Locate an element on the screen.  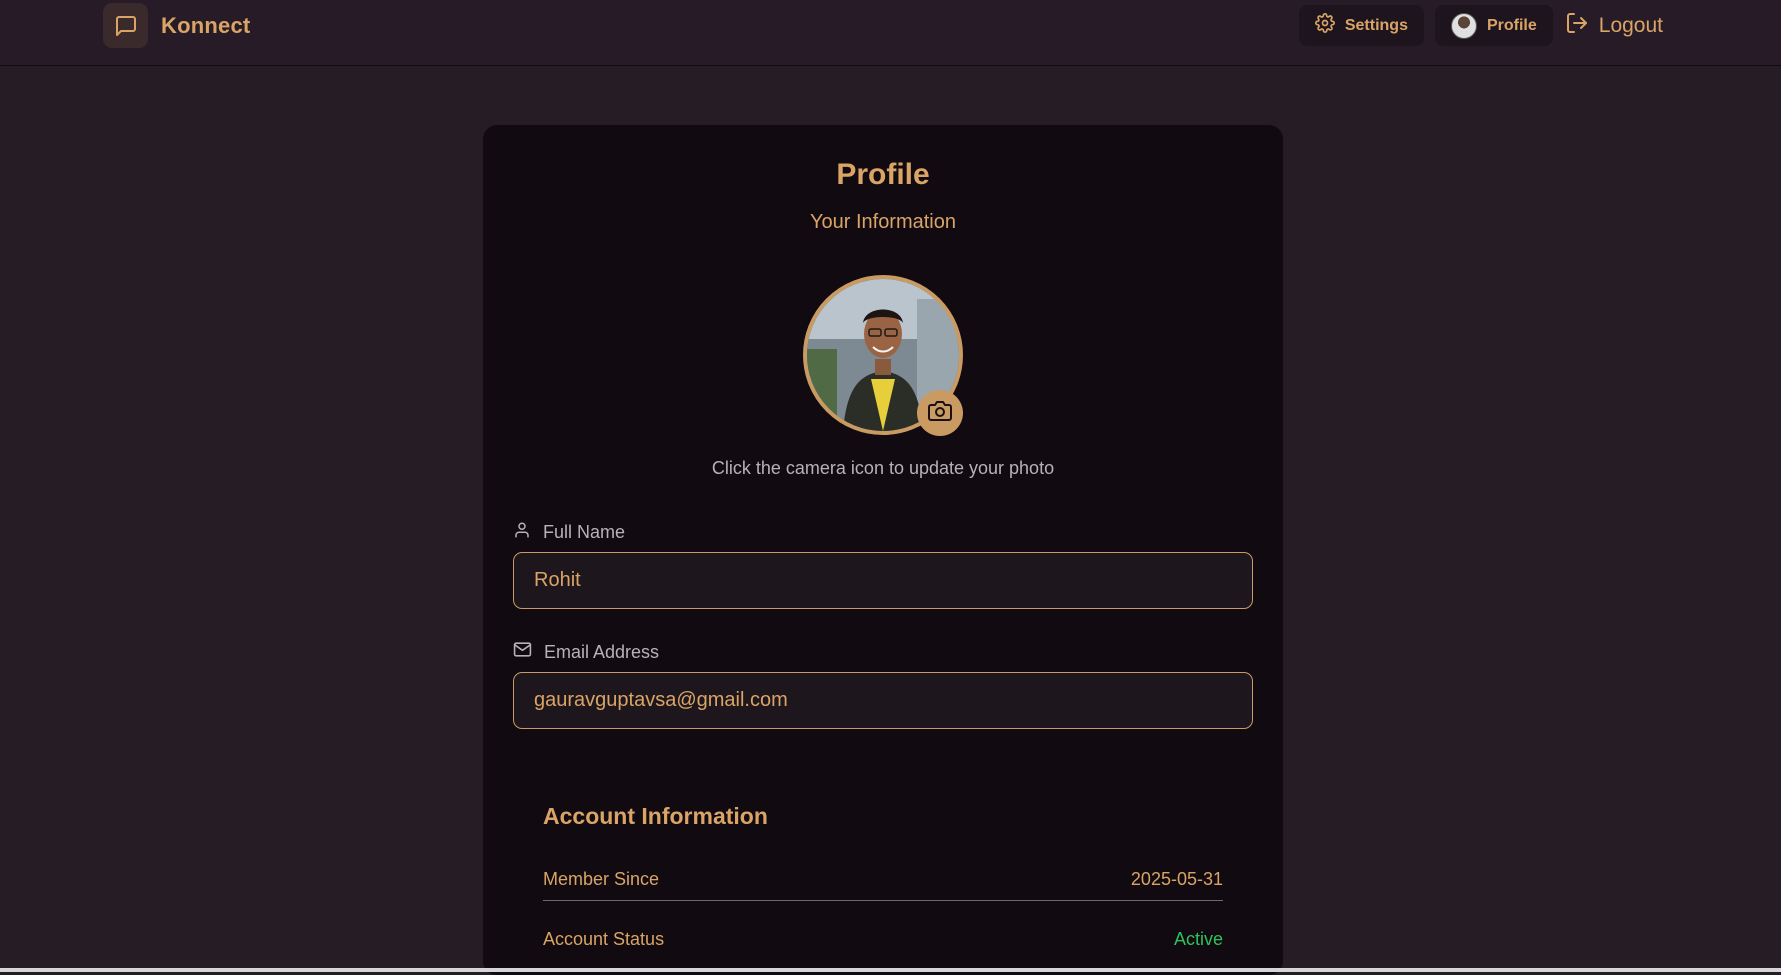
email-label: Email Address is located at coordinates (586, 652).